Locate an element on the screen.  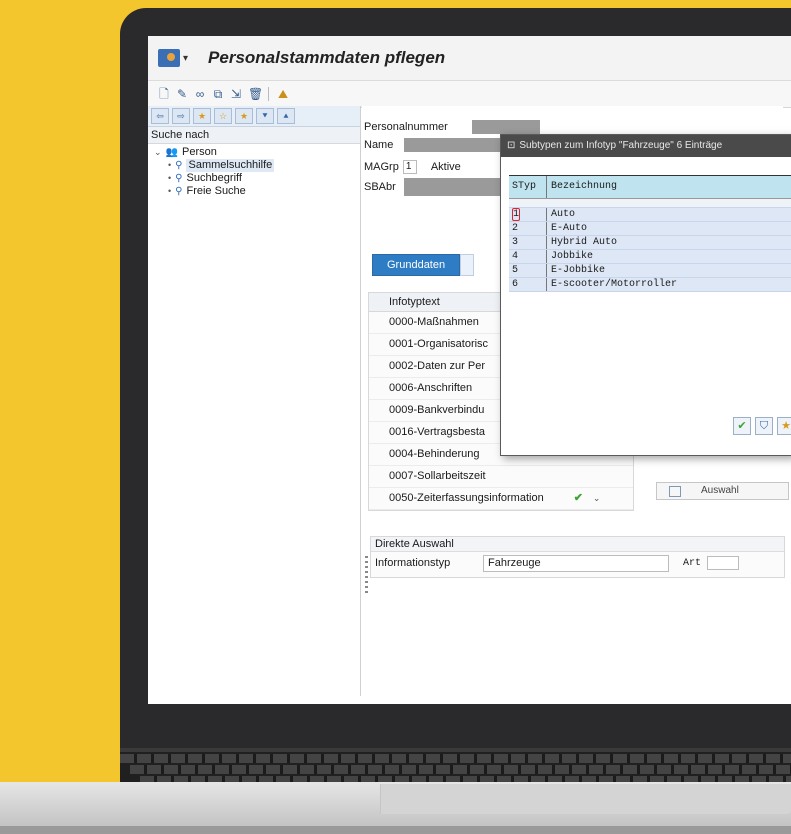
list-item-label: 0050-Zeiterfassungsinformation is located at coordinates (466, 498).